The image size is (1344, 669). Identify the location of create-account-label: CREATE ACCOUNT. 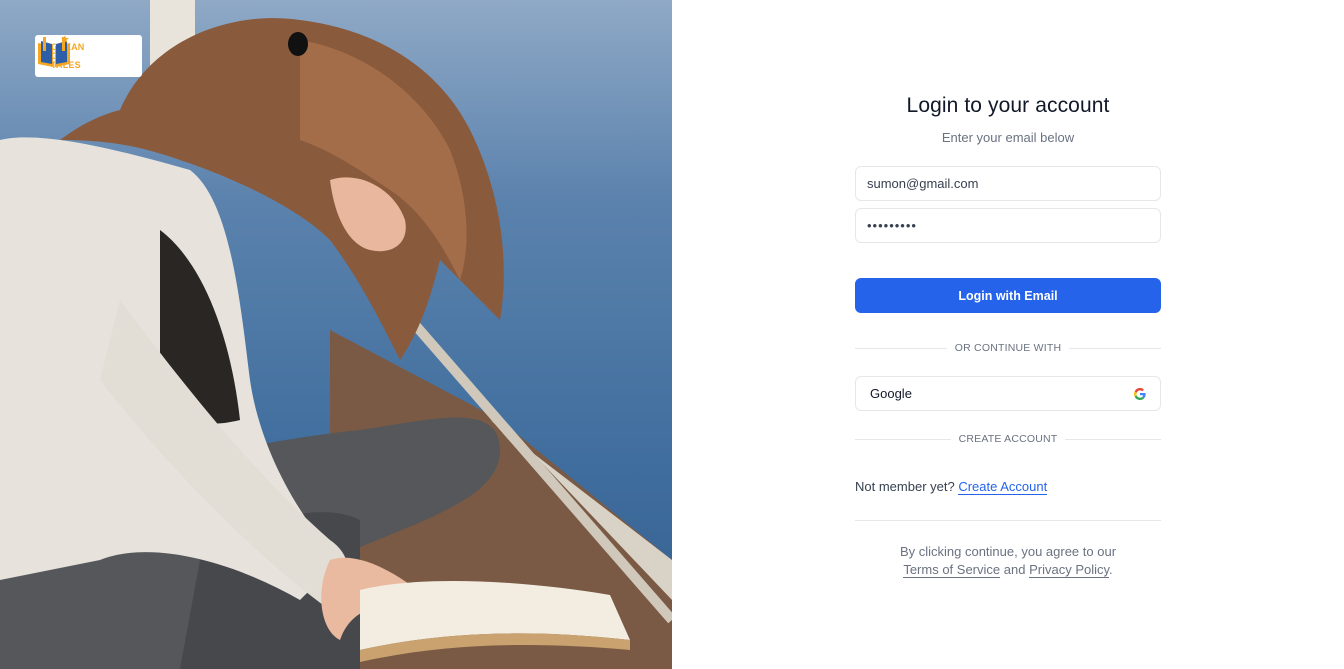
(1008, 439).